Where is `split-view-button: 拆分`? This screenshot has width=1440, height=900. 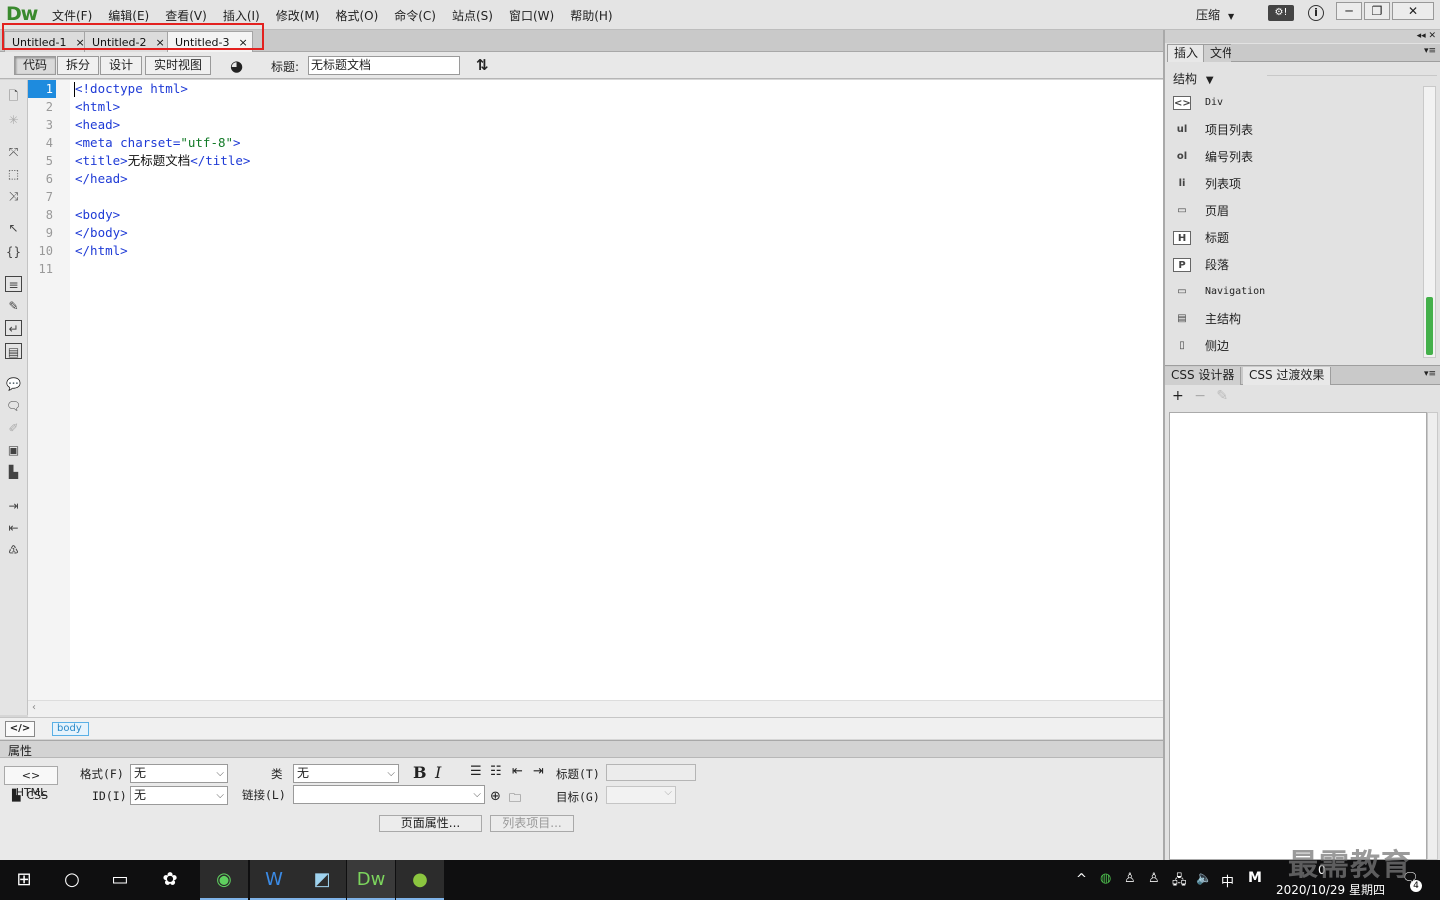 split-view-button: 拆分 is located at coordinates (78, 65).